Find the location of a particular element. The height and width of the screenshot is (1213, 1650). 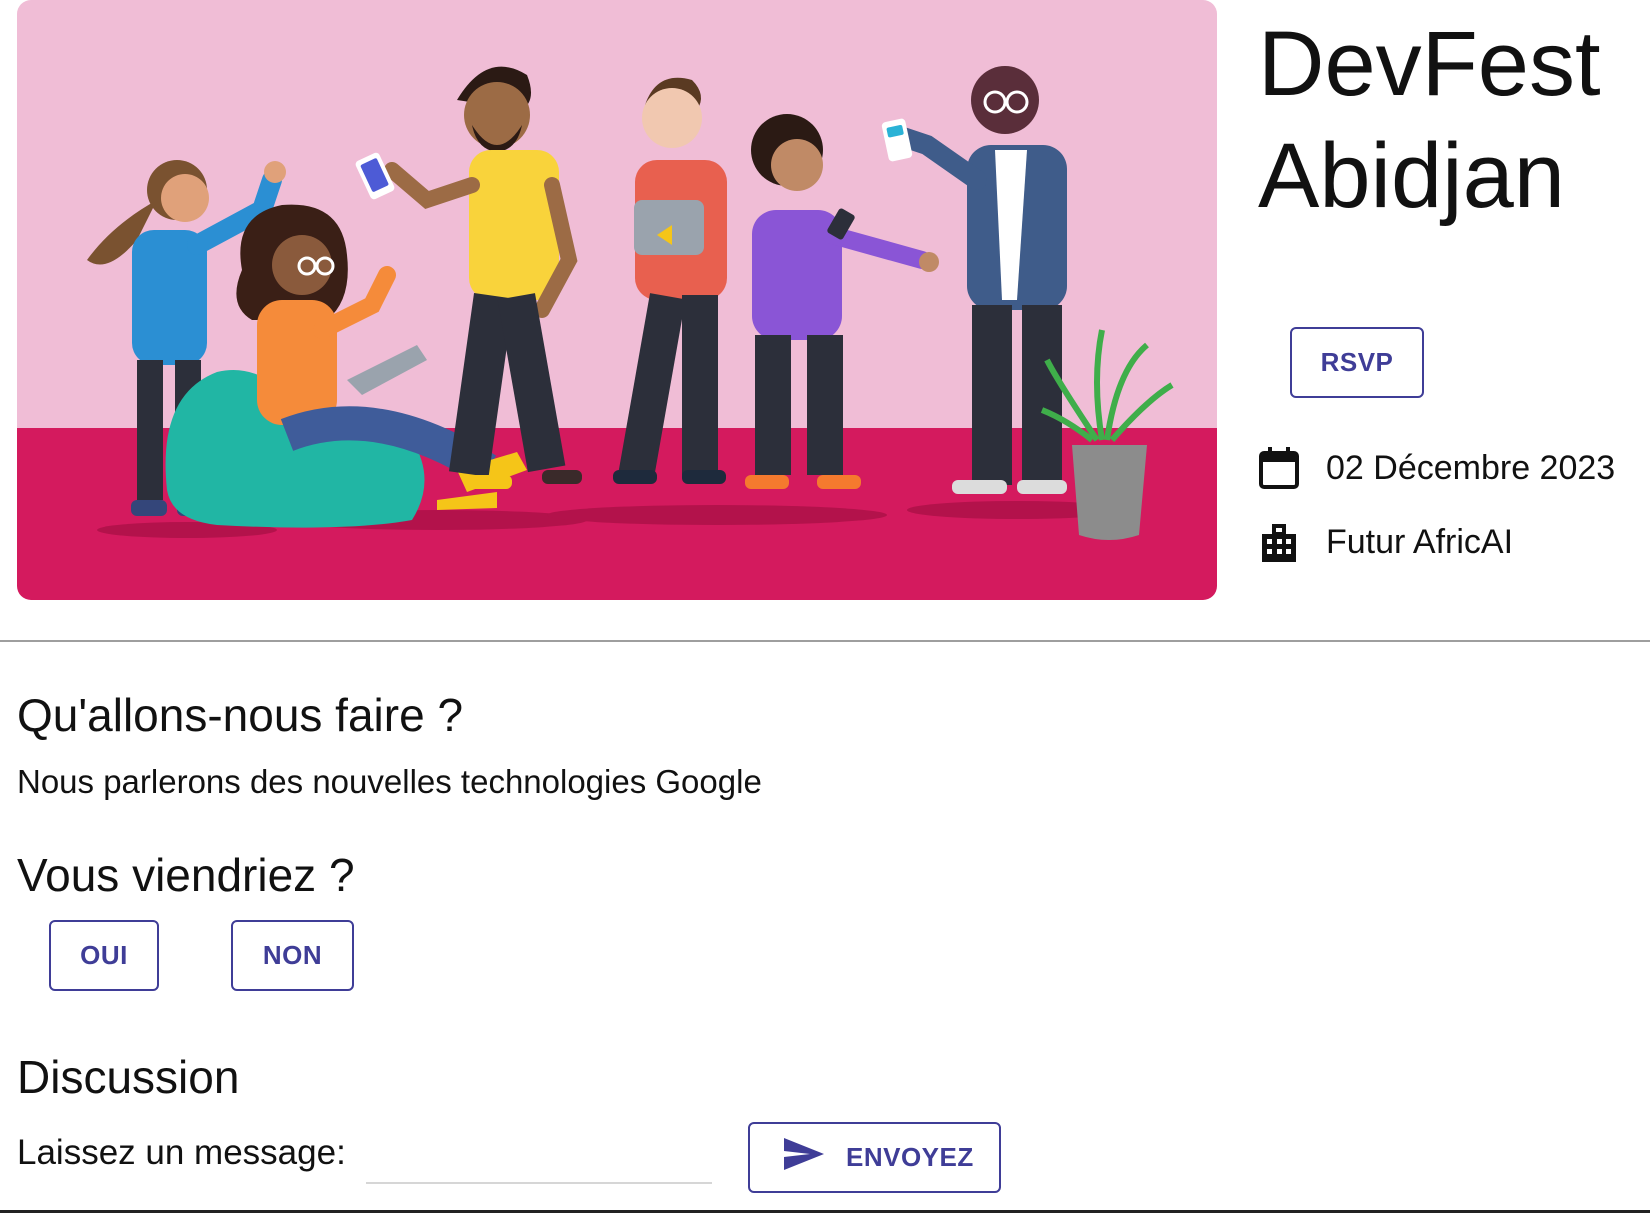

no-button-label: NON is located at coordinates (292, 955).